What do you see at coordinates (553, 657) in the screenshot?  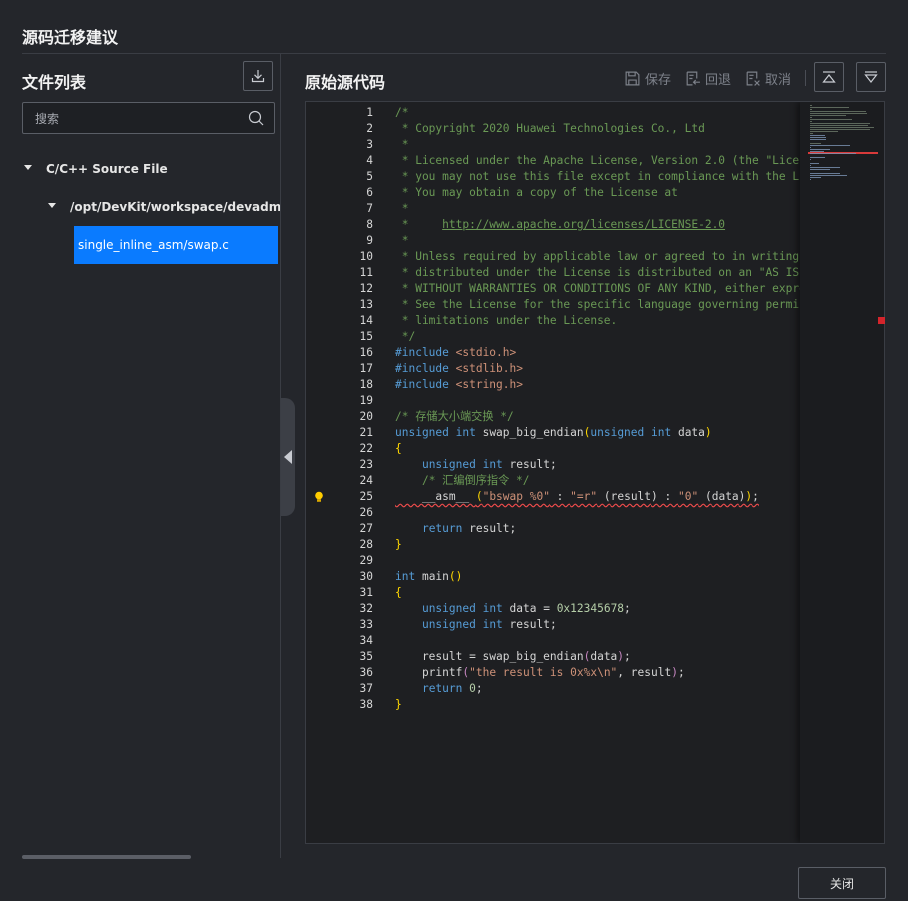 I see `code-line: 35 result = swap_big_endian(data);` at bounding box center [553, 657].